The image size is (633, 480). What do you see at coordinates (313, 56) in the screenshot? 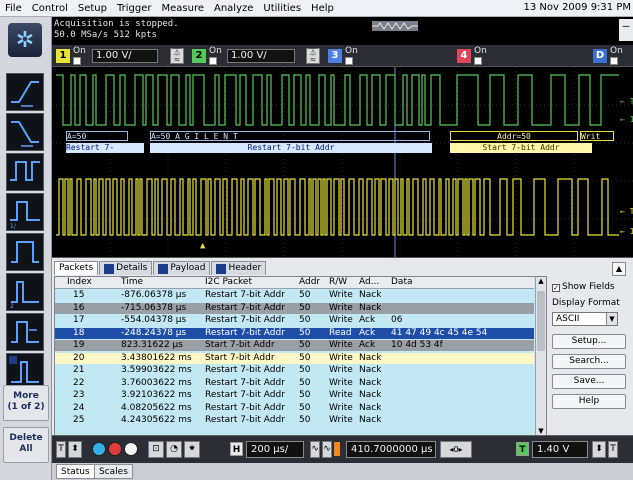
I see `channel-2-settings-icon: ⏄ ≈` at bounding box center [313, 56].